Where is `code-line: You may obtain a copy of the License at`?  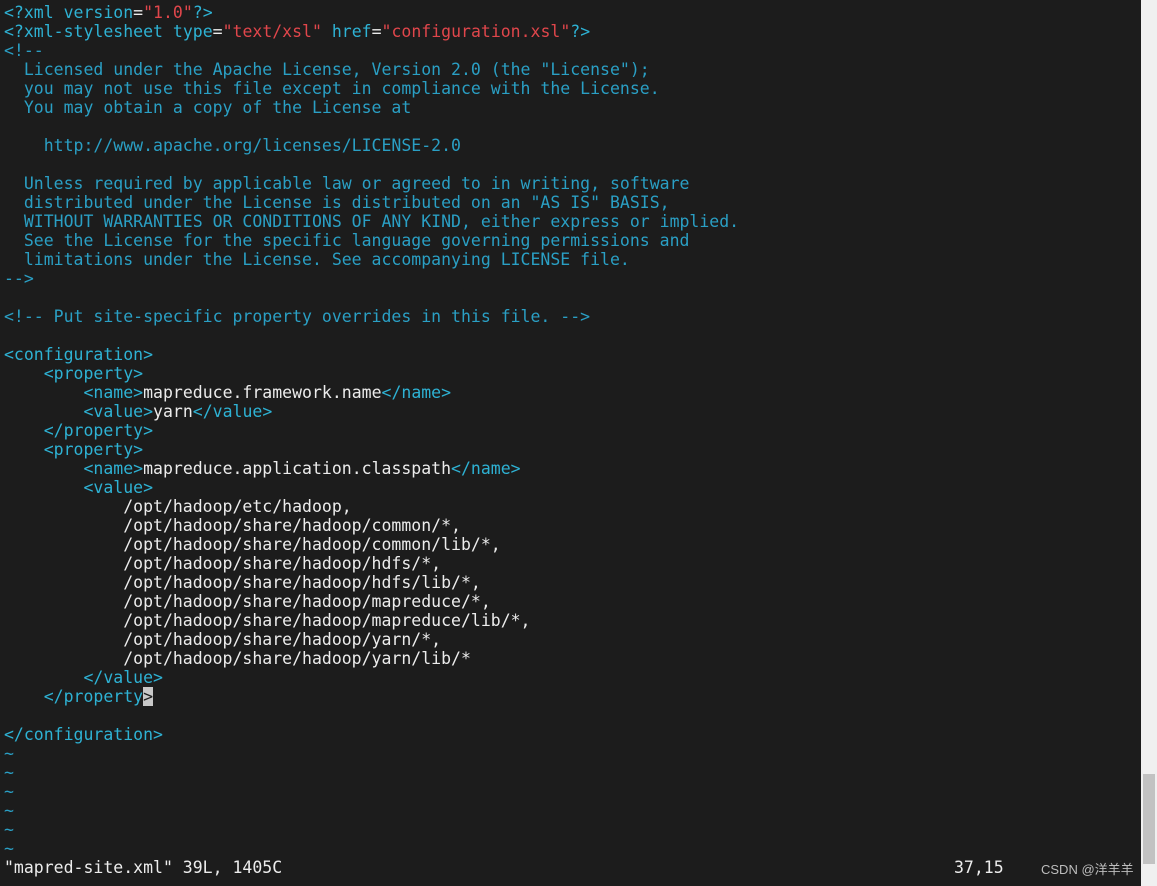 code-line: You may obtain a copy of the License at is located at coordinates (570, 107).